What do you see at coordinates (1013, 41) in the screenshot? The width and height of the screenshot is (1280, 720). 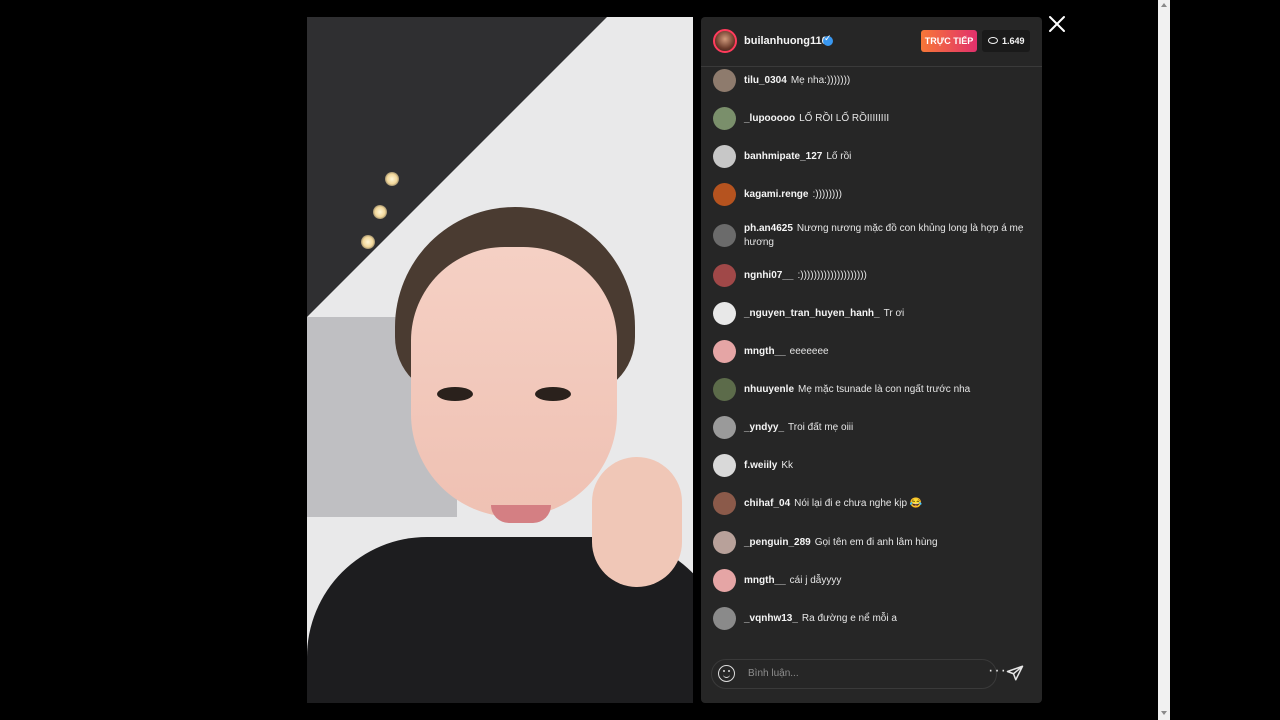 I see `viewer-count: 1.649` at bounding box center [1013, 41].